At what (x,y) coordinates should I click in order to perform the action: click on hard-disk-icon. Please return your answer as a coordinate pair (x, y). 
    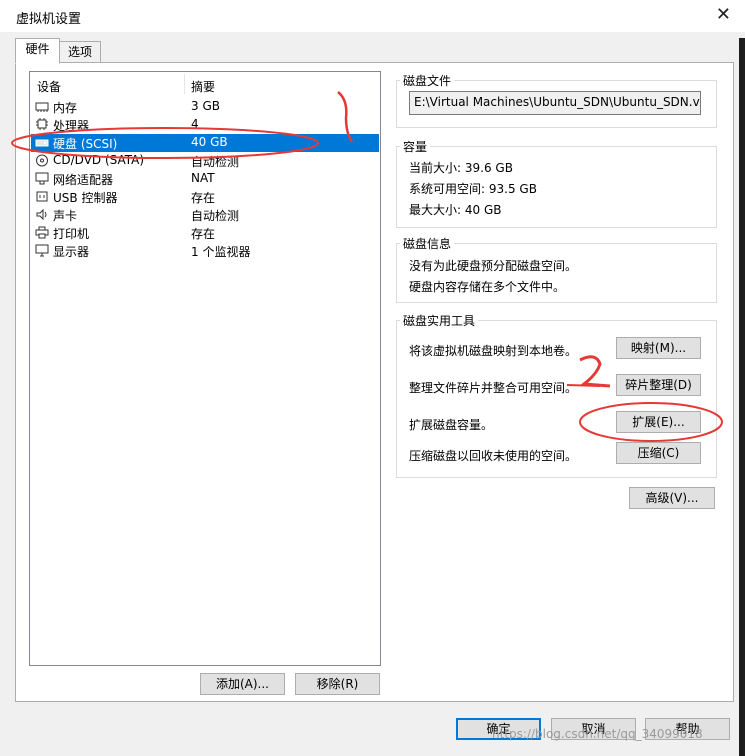
    Looking at the image, I should click on (42, 143).